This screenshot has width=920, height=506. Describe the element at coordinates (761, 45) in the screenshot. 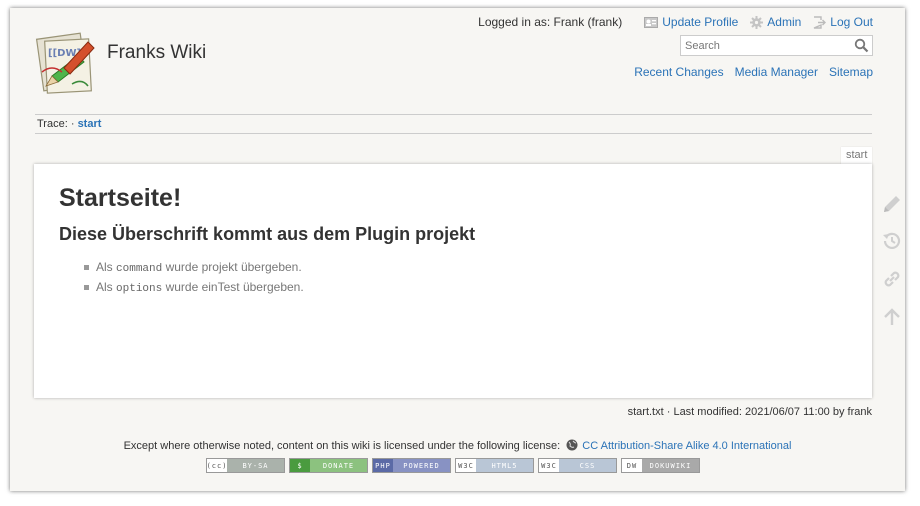

I see `search-input` at that location.